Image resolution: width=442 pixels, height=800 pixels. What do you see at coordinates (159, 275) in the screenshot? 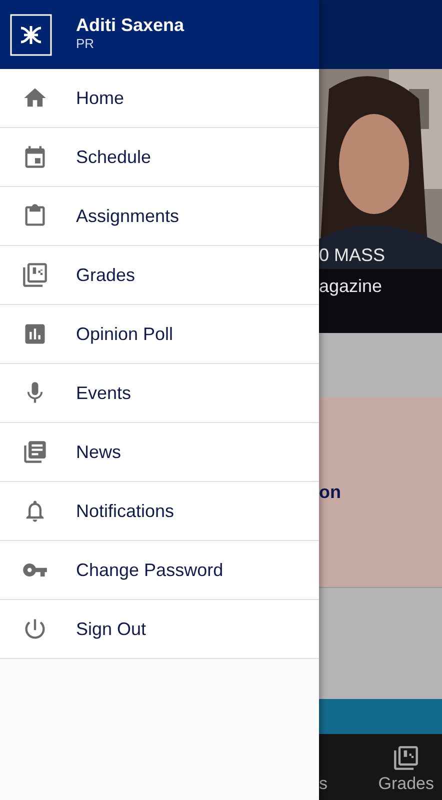
I see `menu-item: Grades` at bounding box center [159, 275].